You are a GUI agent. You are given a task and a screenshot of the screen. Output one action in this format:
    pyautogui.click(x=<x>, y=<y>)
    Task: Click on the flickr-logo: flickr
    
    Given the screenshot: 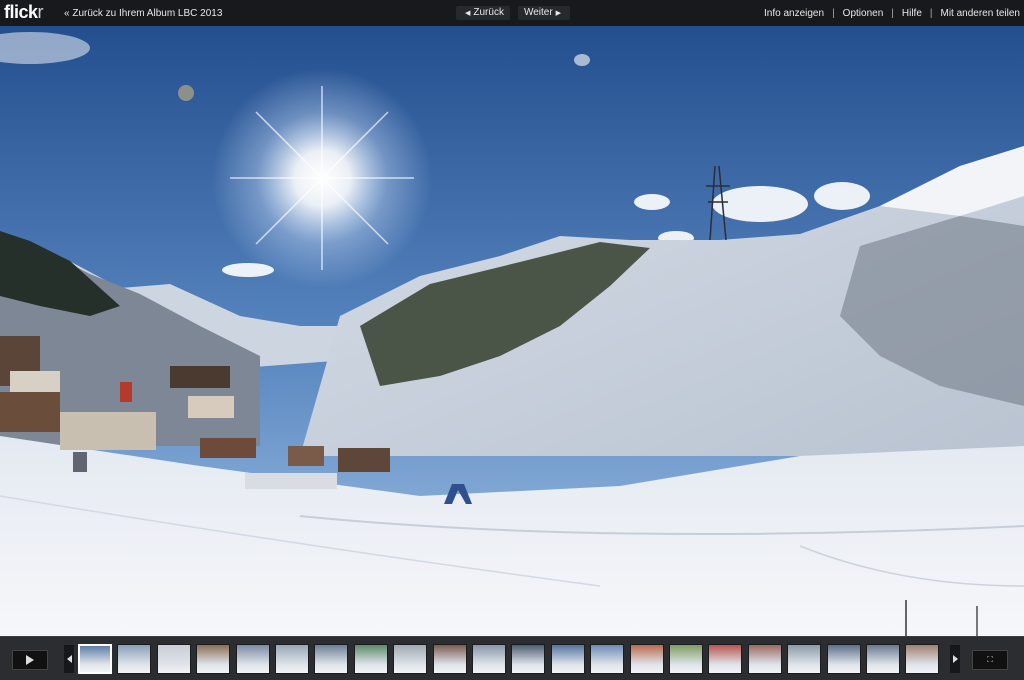 What is the action you would take?
    pyautogui.click(x=23, y=12)
    